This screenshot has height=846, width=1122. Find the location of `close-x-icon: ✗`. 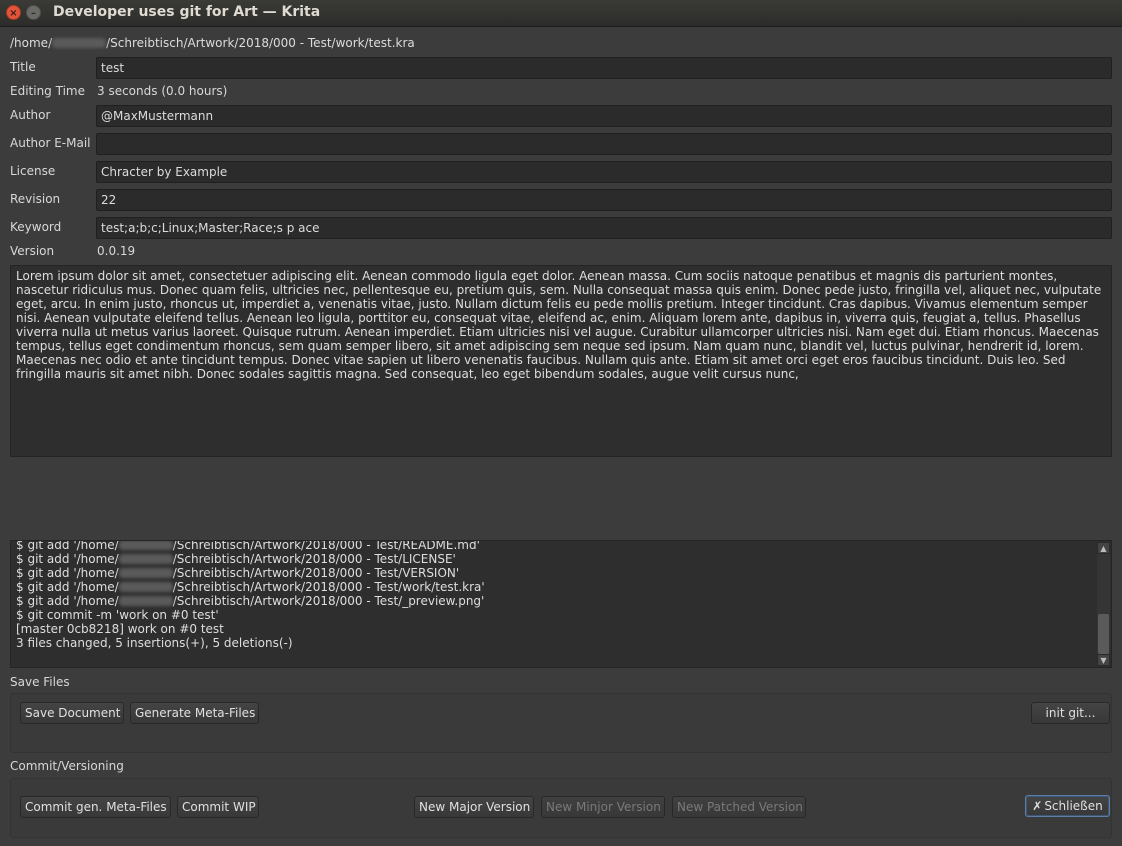

close-x-icon: ✗ is located at coordinates (1037, 806).